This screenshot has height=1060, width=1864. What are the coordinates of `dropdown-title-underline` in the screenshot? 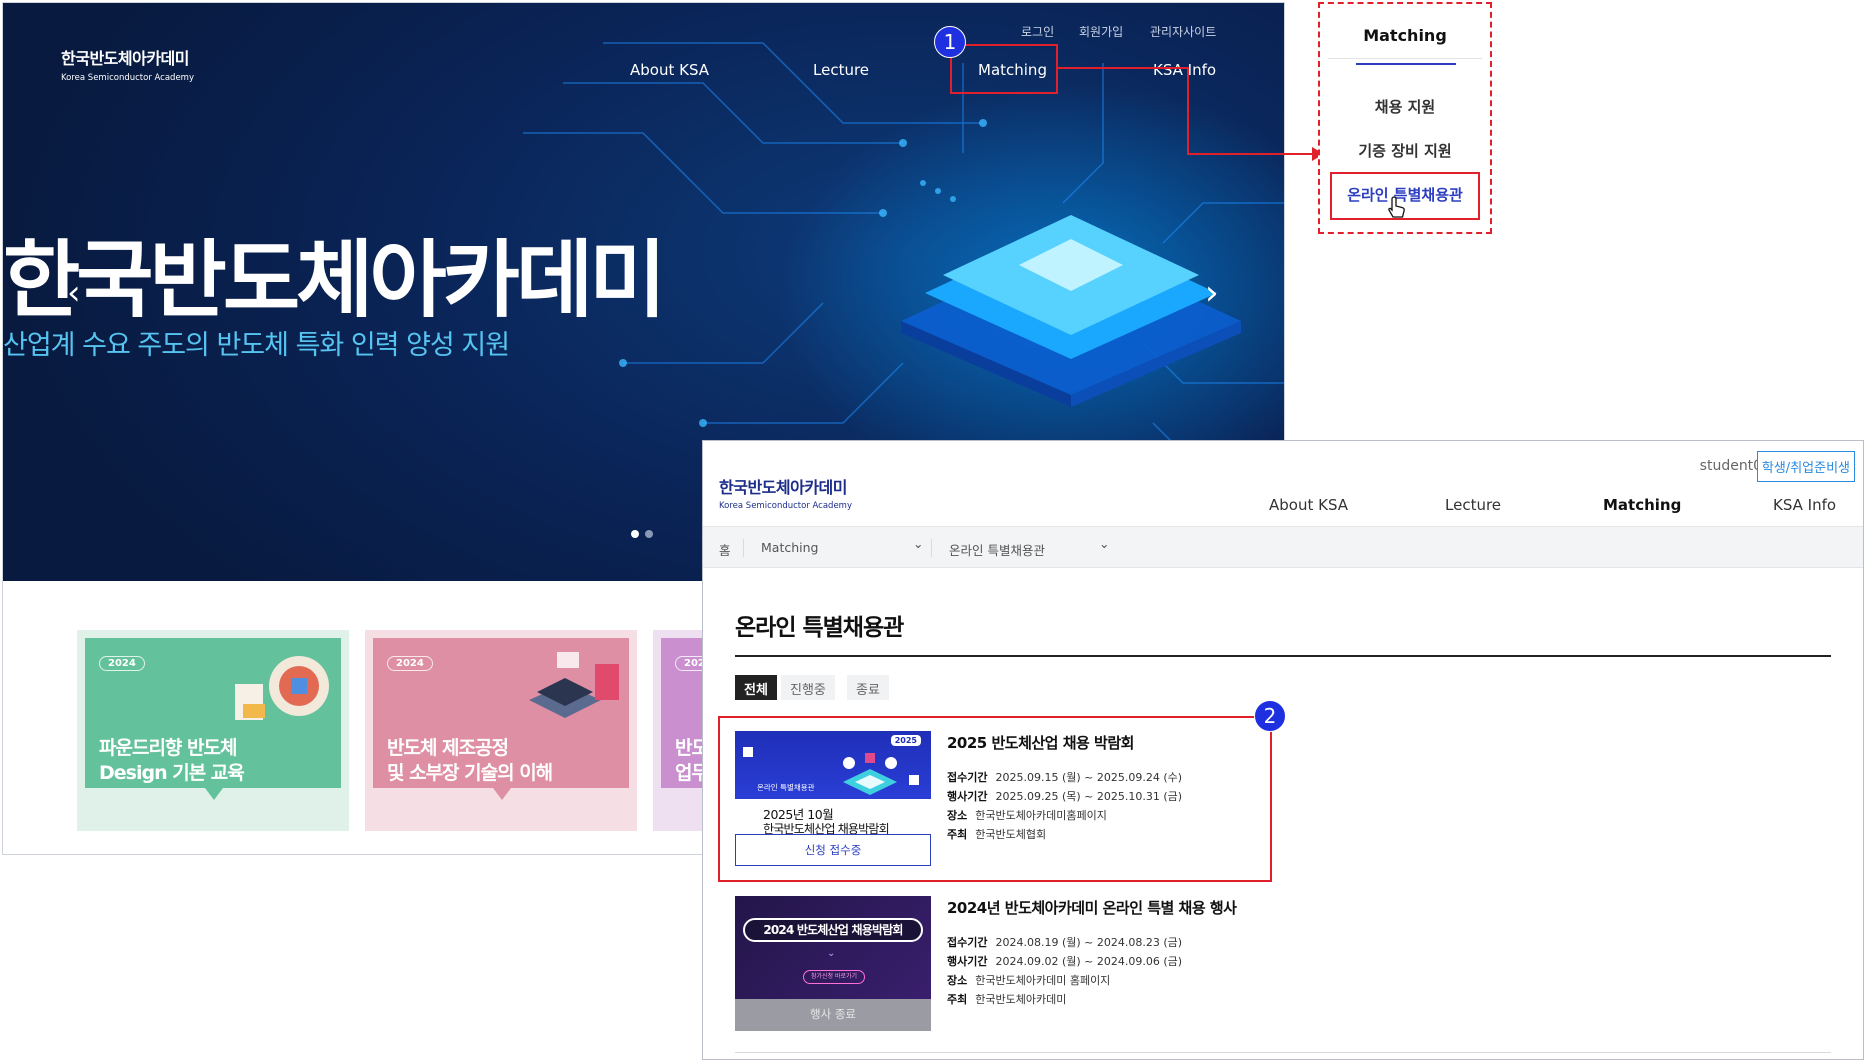 It's located at (1406, 64).